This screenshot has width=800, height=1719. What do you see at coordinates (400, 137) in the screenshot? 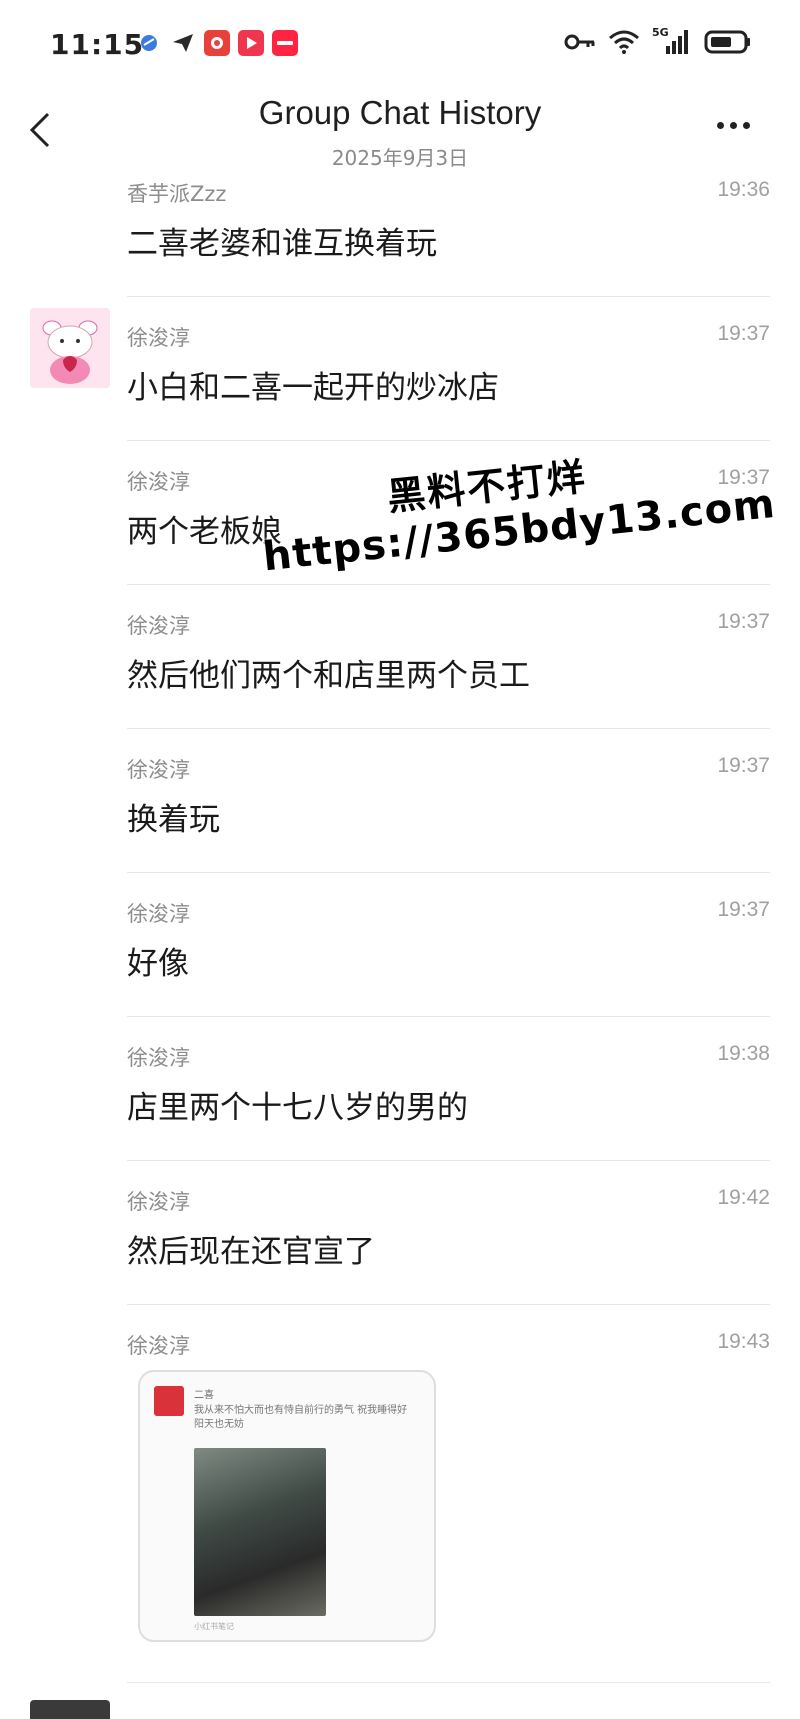
I see `header-bar: Group Chat History 2025年9月3日` at bounding box center [400, 137].